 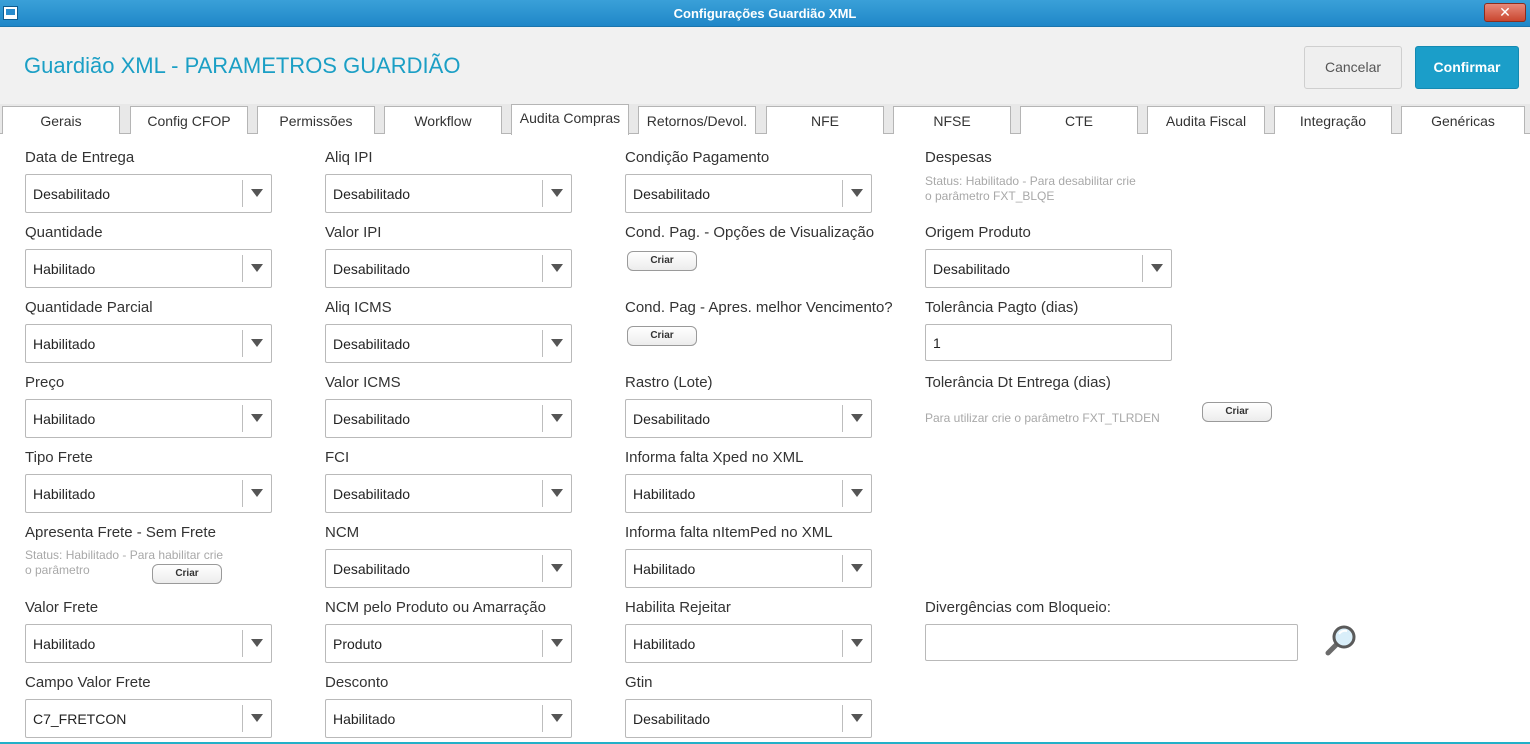 I want to click on desconto-select: Habilitado, so click(x=448, y=718).